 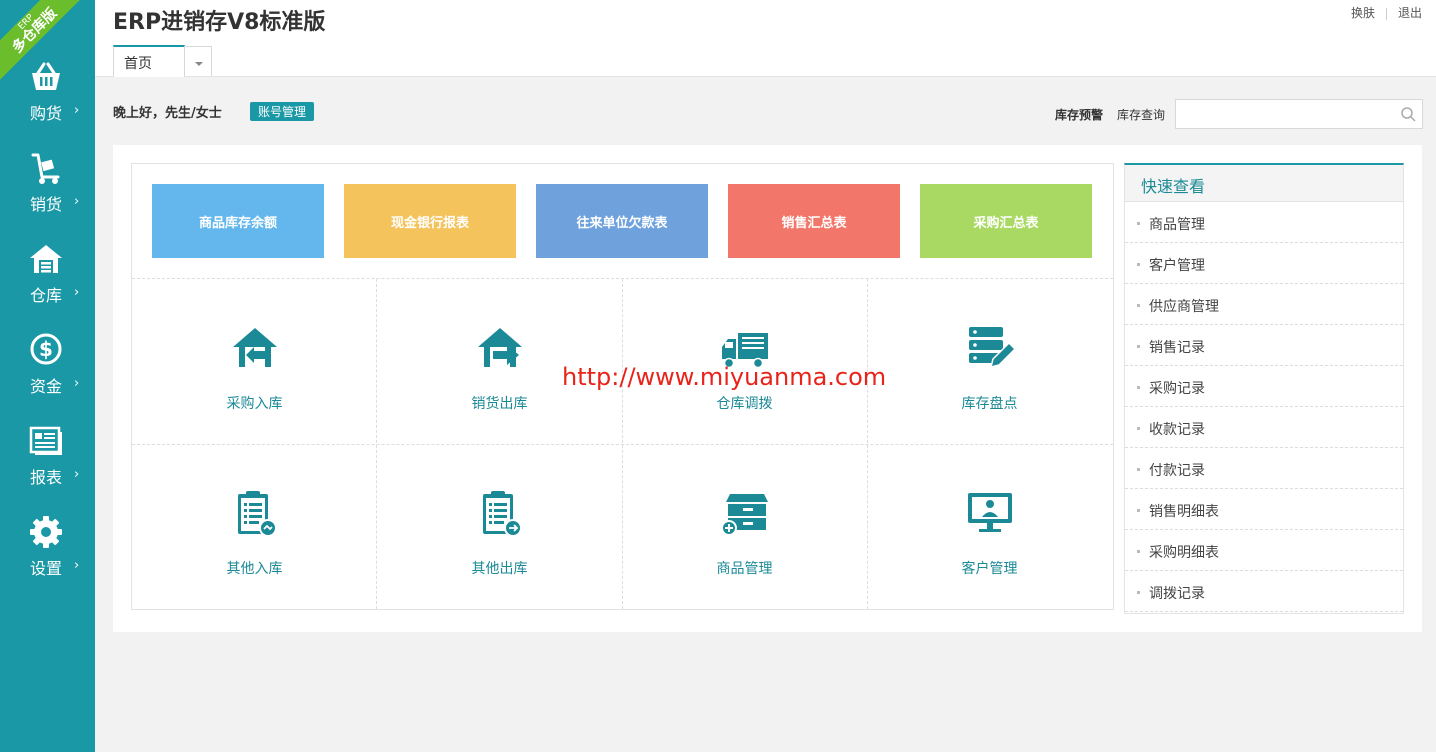 What do you see at coordinates (1264, 427) in the screenshot?
I see `quick-view-item: 收款记录` at bounding box center [1264, 427].